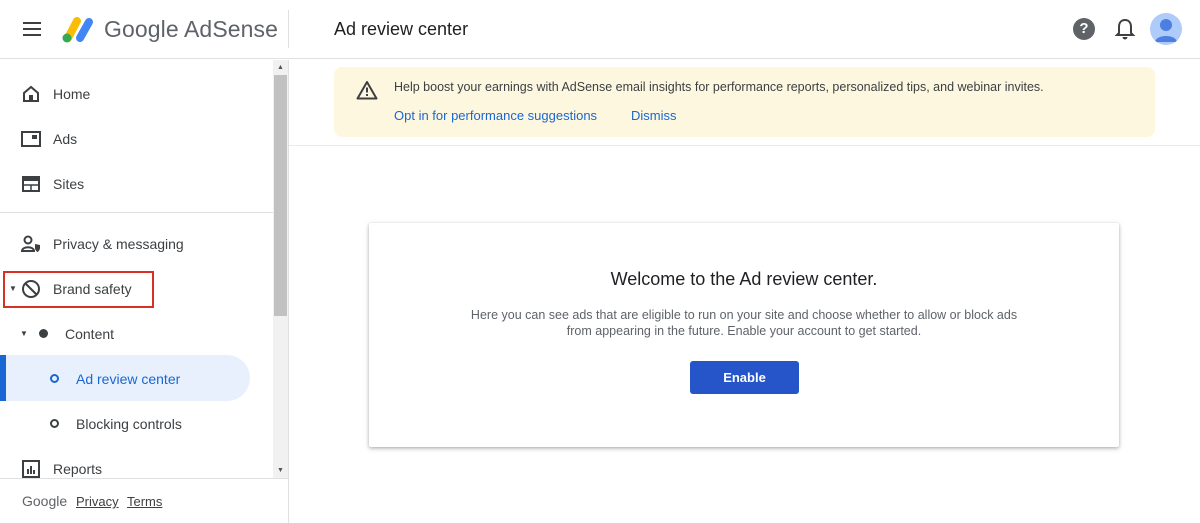 Image resolution: width=1200 pixels, height=523 pixels. I want to click on sidebar-item-label: Privacy & messaging, so click(118, 243).